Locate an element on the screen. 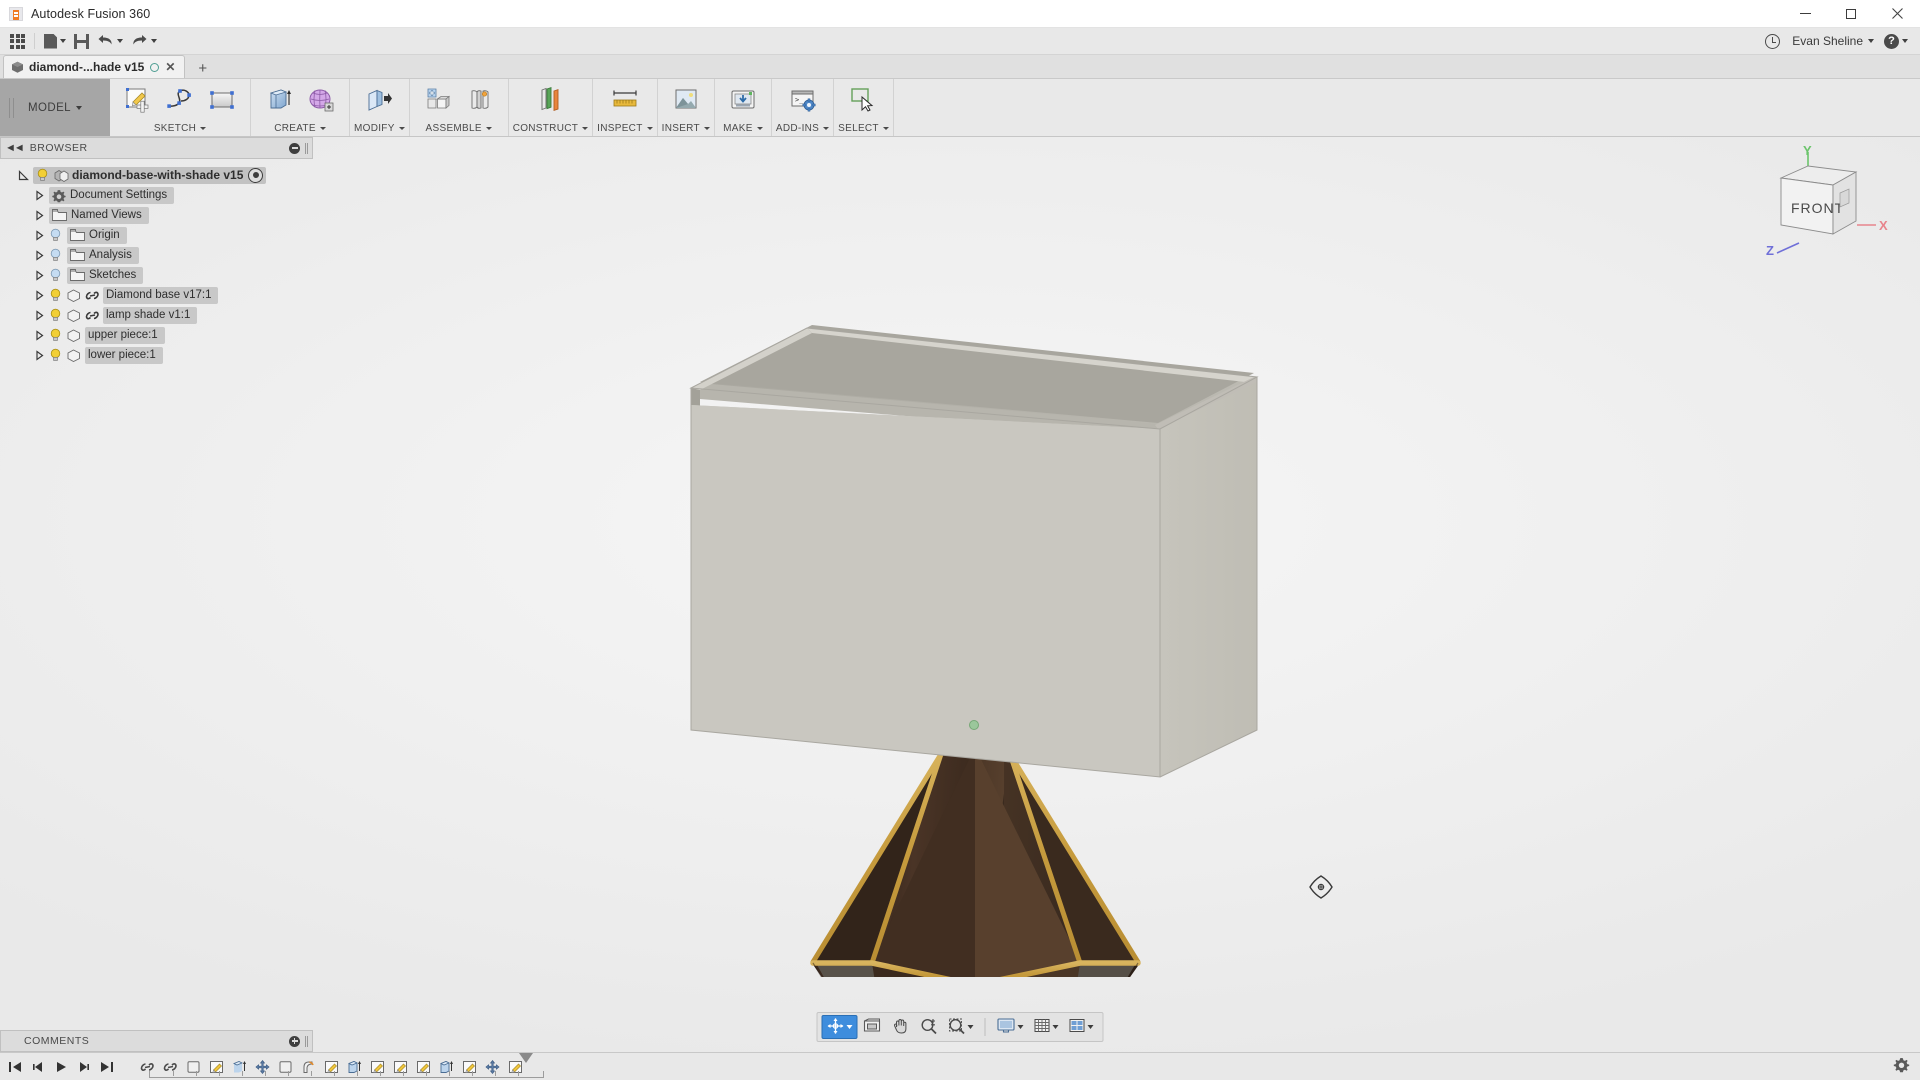 This screenshot has height=1080, width=1920. timeline-settings-button is located at coordinates (1901, 1067).